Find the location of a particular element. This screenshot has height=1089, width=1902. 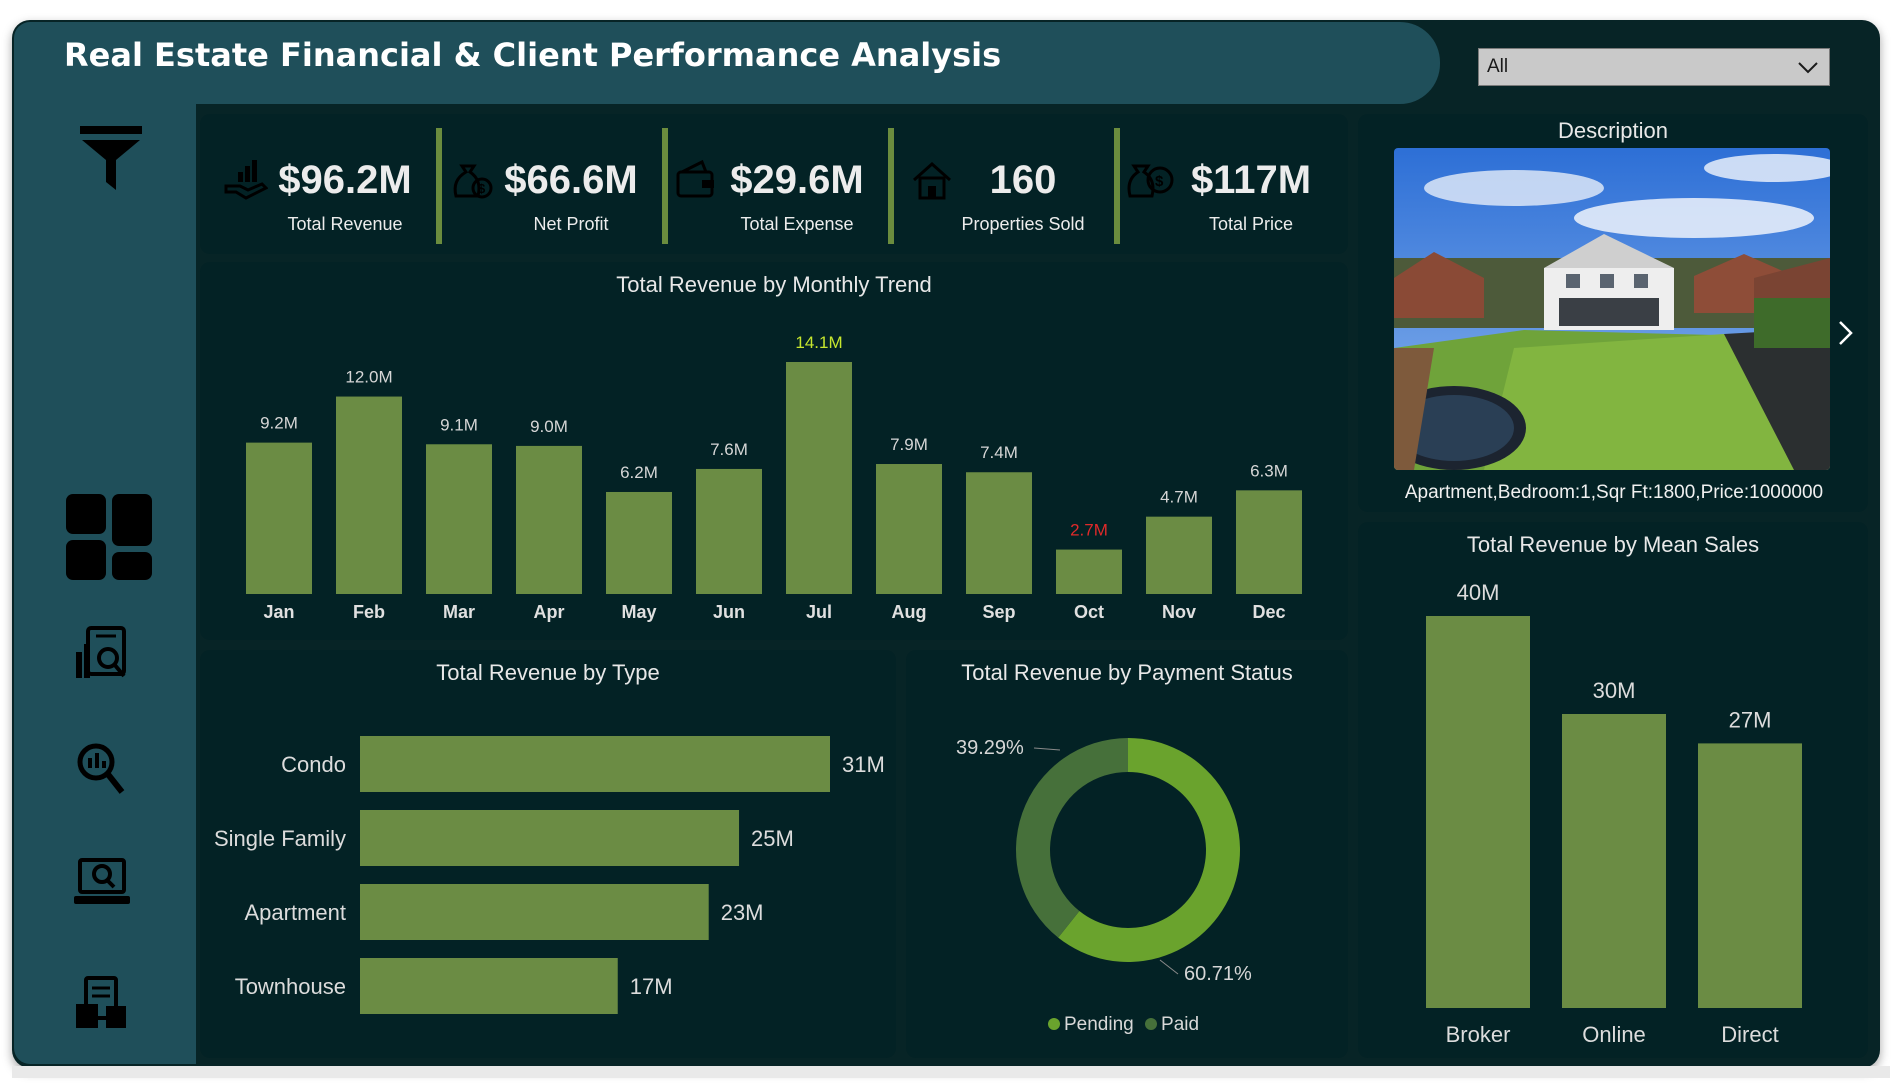

bar-aug is located at coordinates (909, 529).